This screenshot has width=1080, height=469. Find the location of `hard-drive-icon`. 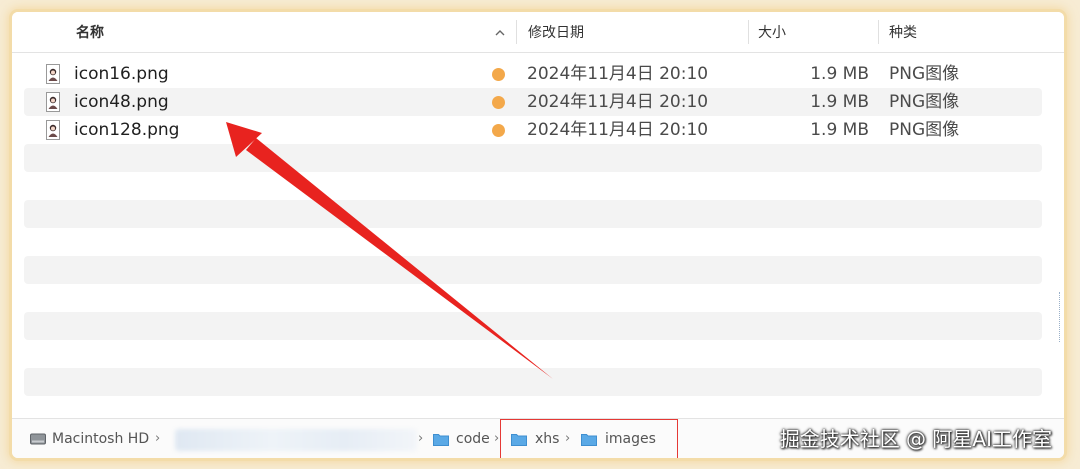

hard-drive-icon is located at coordinates (38, 439).